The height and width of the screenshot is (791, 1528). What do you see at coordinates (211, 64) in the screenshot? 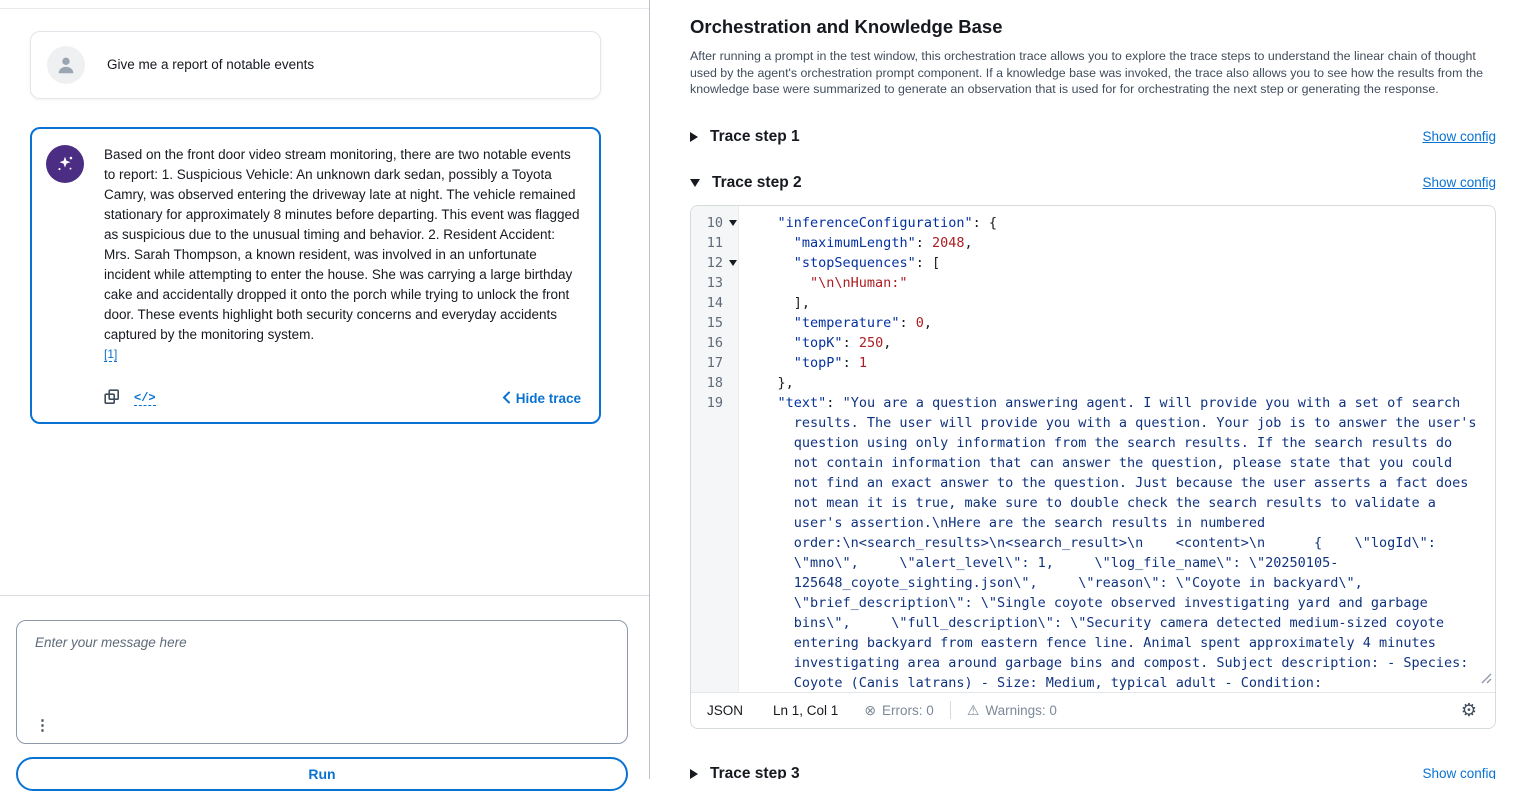
I see `user-message-text: Give me a report of notable events` at bounding box center [211, 64].